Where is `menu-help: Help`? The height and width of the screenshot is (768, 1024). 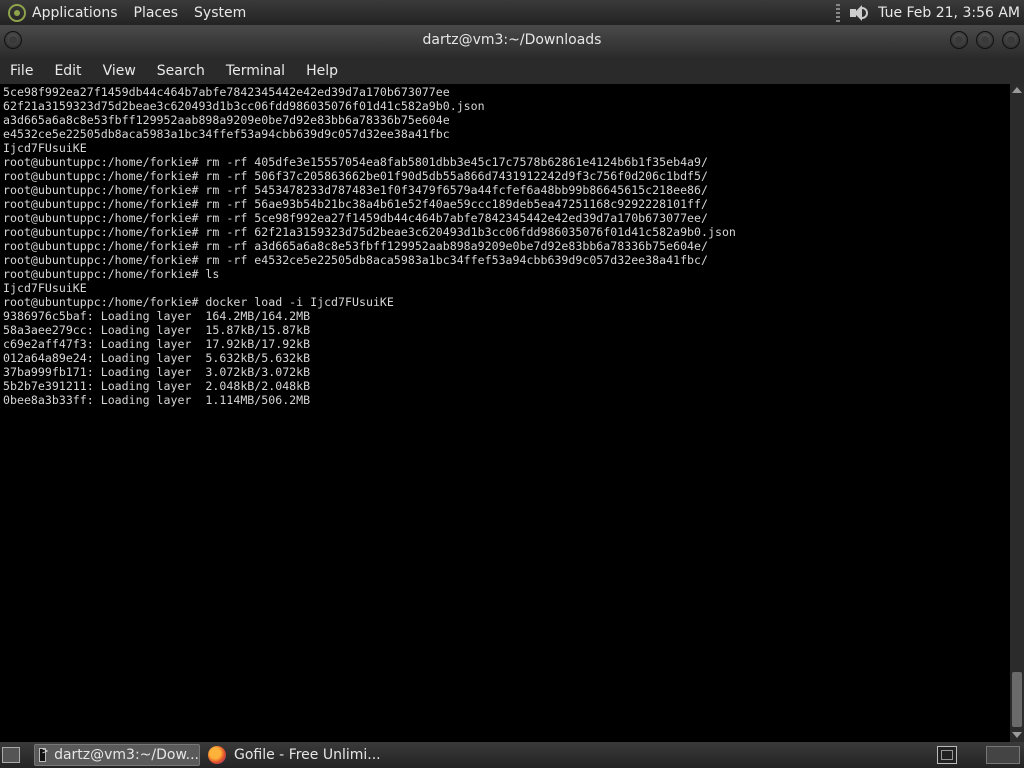 menu-help: Help is located at coordinates (322, 71).